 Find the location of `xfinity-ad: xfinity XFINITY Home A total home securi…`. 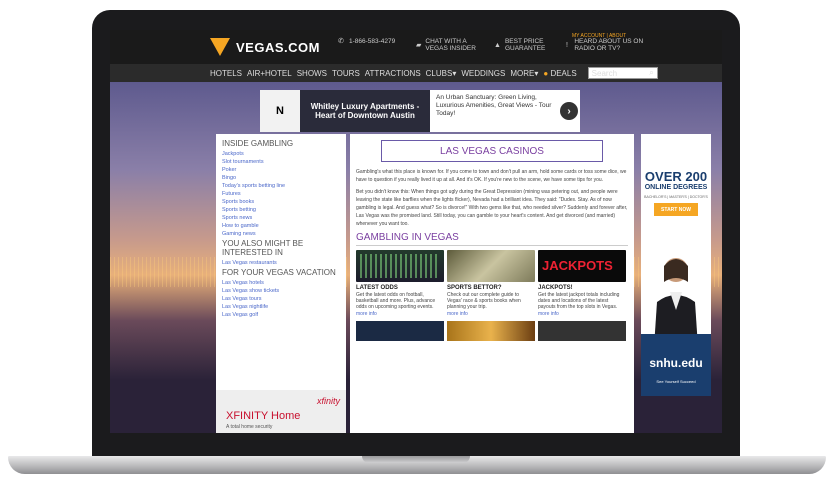

xfinity-ad: xfinity XFINITY Home A total home securi… is located at coordinates (281, 411).